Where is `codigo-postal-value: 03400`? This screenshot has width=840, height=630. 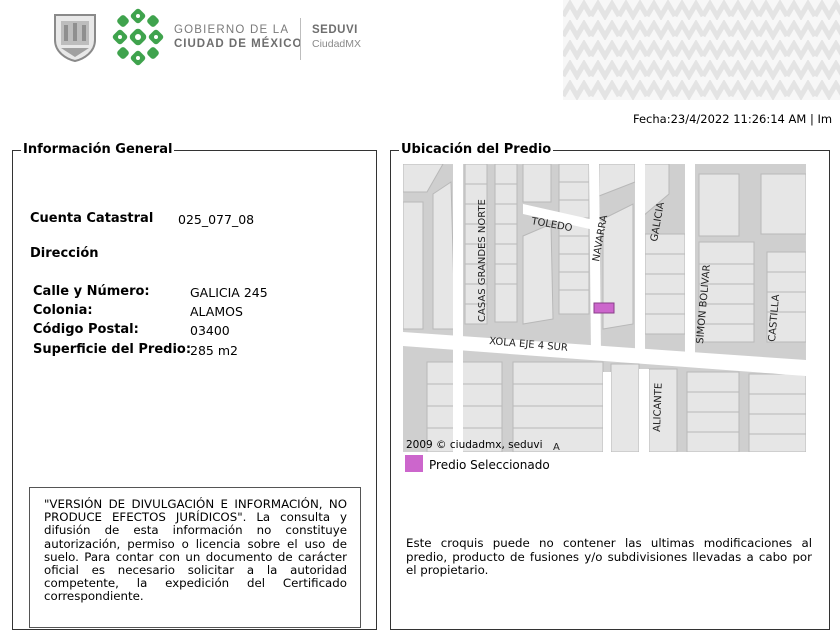 codigo-postal-value: 03400 is located at coordinates (210, 330).